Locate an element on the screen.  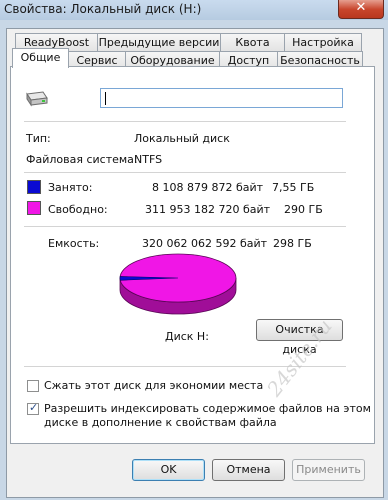
compress-checkbox is located at coordinates (33, 386).